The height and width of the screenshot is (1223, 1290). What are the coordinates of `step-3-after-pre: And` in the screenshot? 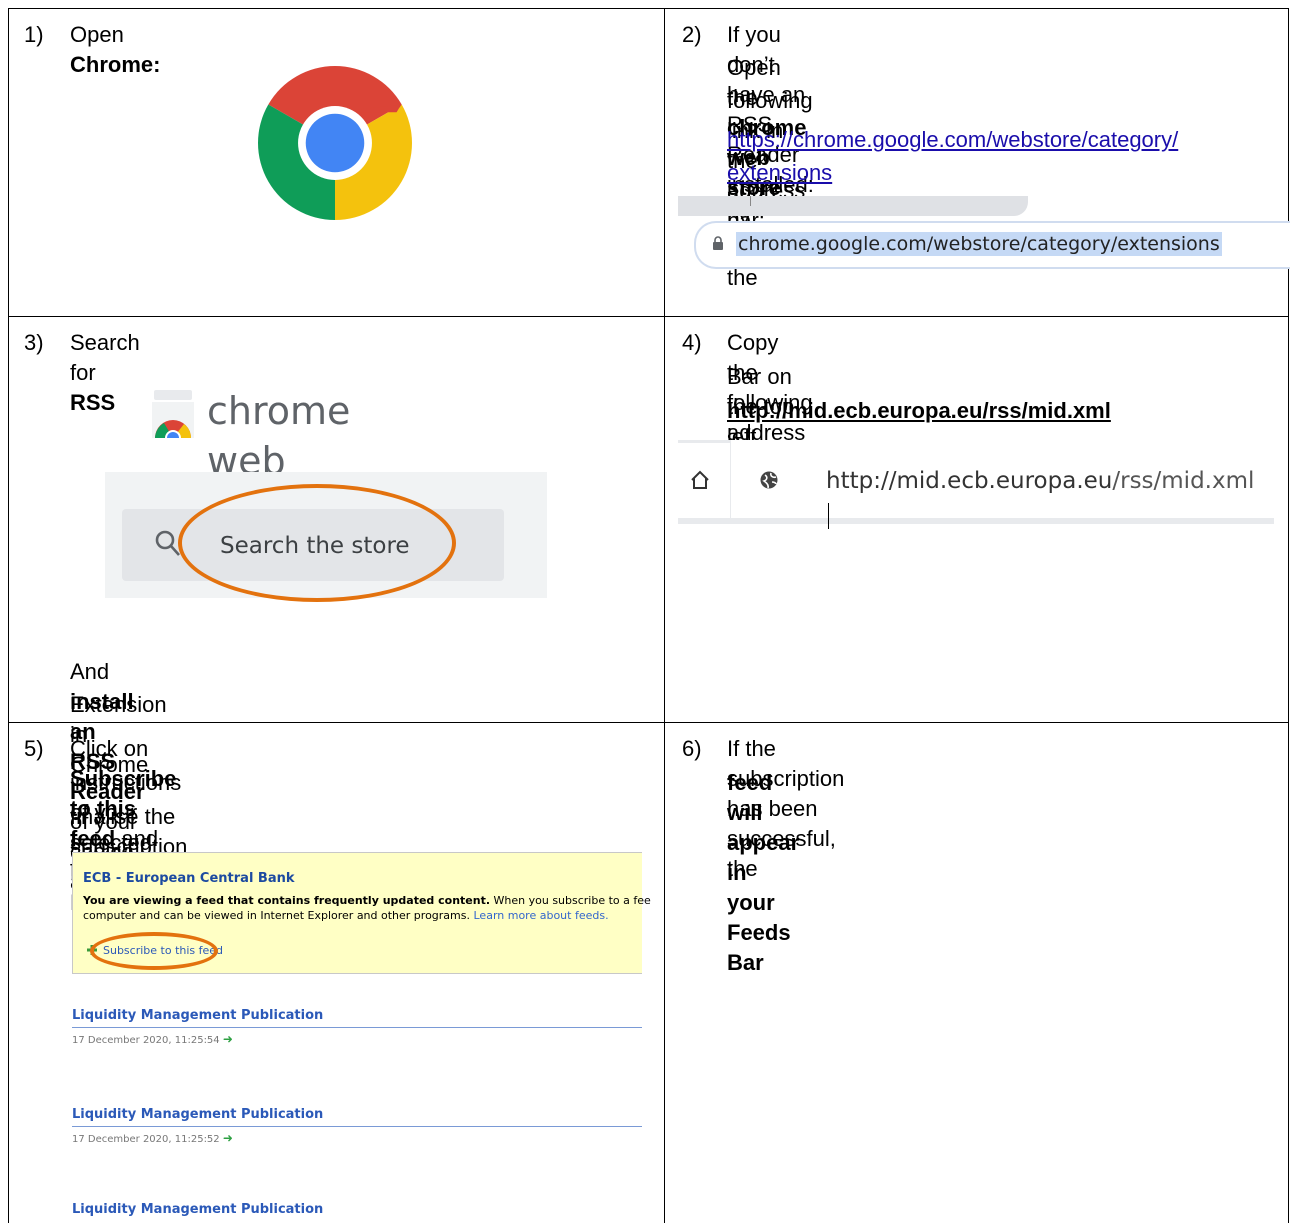 It's located at (90, 671).